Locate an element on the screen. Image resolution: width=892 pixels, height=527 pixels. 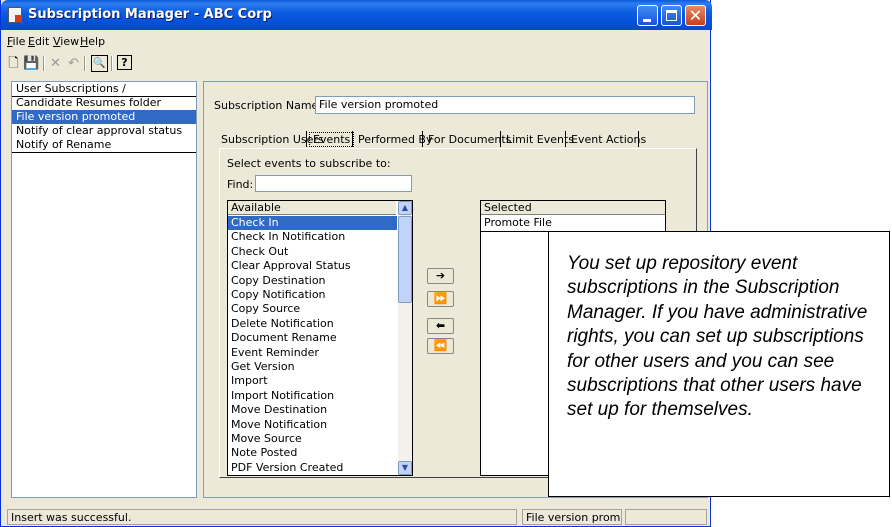
scroll-up-button: ▲ is located at coordinates (405, 208).